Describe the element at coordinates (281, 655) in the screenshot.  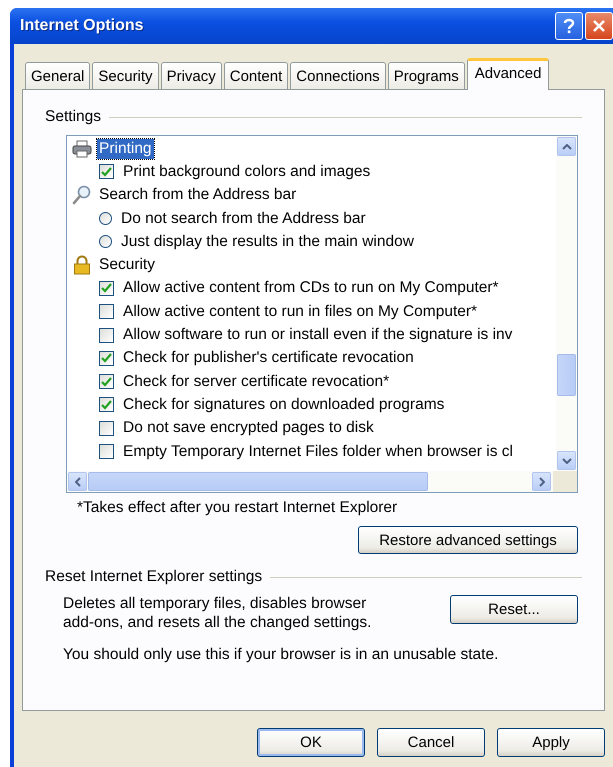
I see `warning-text: You should only use this if your browser is in an unusable state.` at that location.